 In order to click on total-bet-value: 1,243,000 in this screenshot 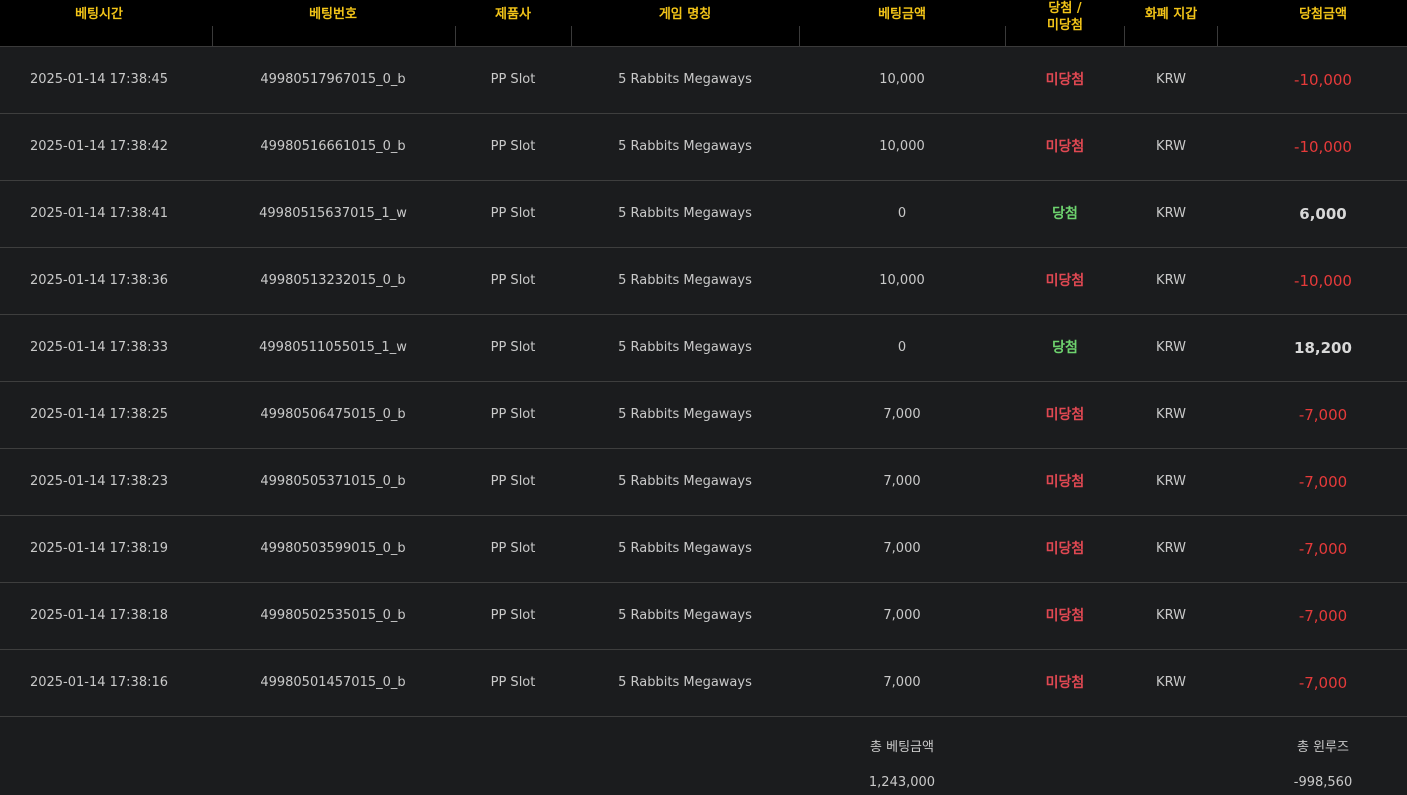, I will do `click(902, 782)`.